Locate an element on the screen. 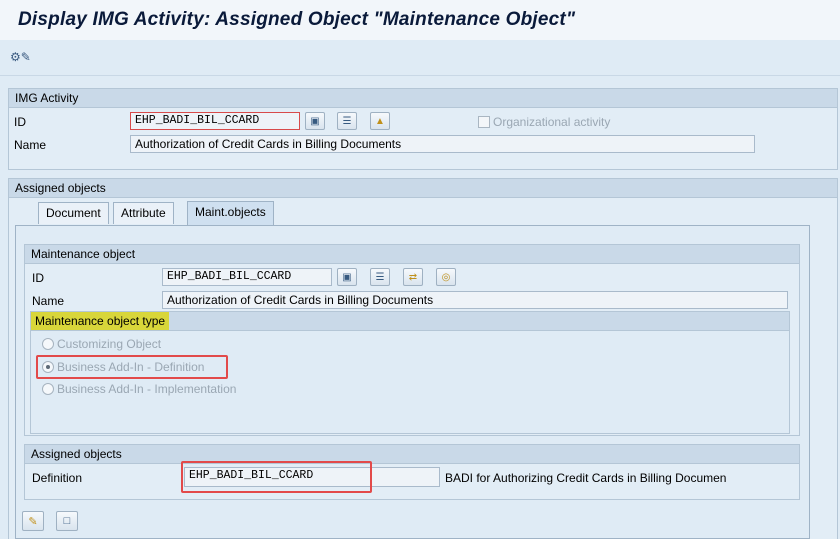 Image resolution: width=840 pixels, height=539 pixels. mo-navigate-icon: ⇄ is located at coordinates (413, 277).